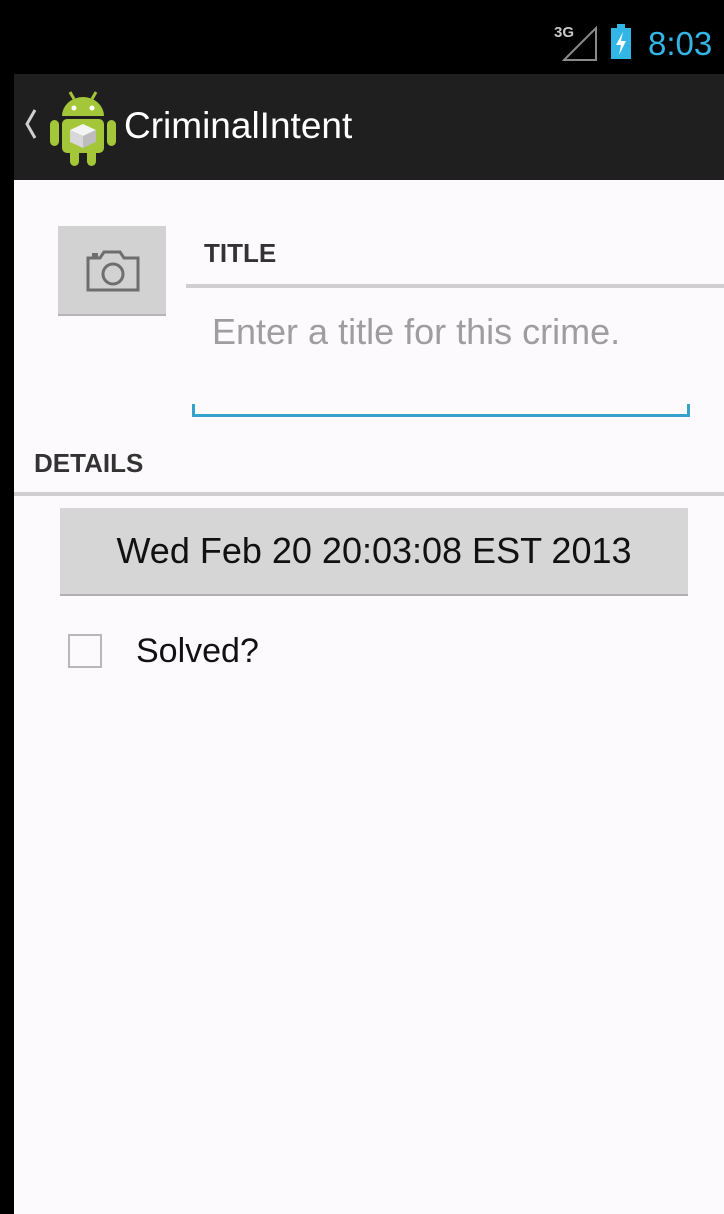  Describe the element at coordinates (197, 651) in the screenshot. I see `solved-label: Solved?` at that location.